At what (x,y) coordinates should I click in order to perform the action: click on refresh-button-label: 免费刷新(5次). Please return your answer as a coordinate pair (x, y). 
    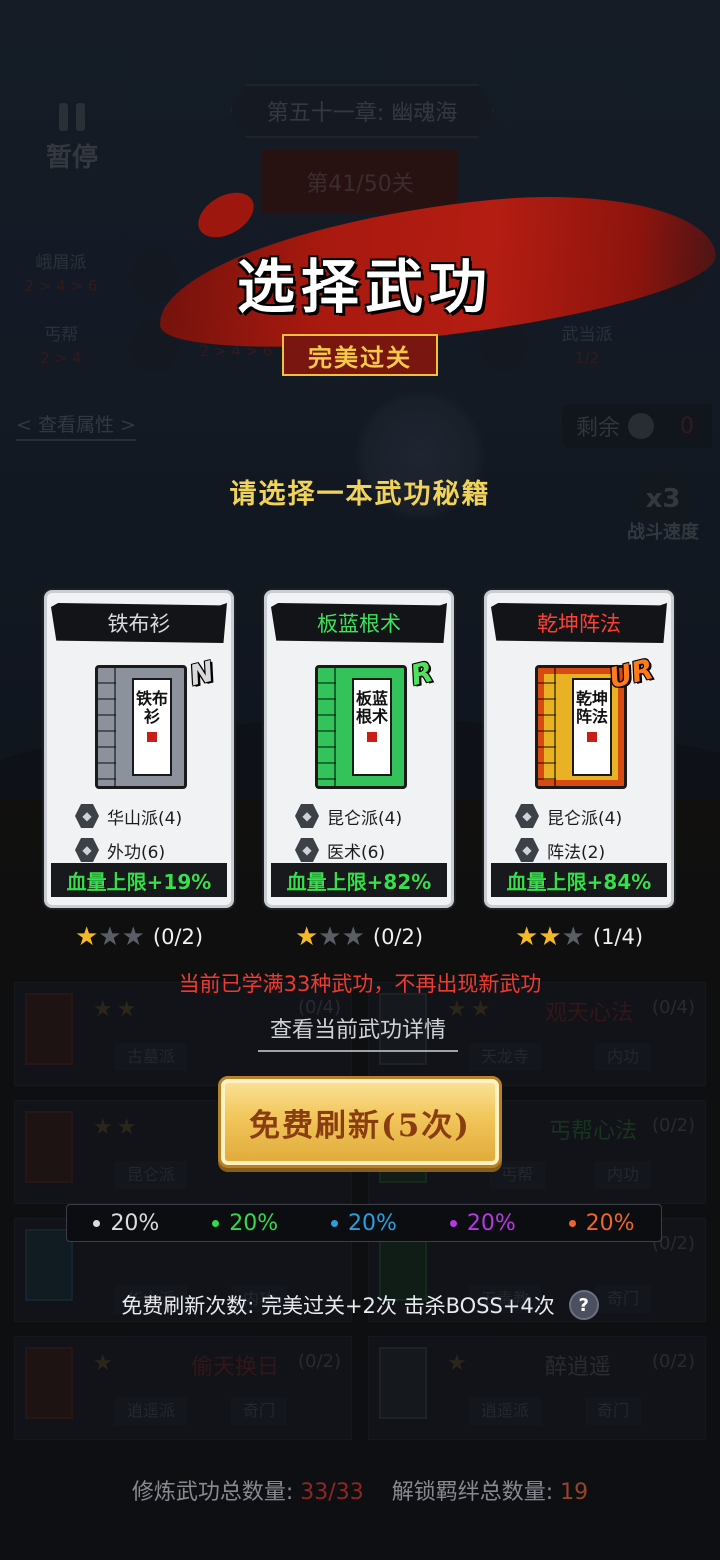
    Looking at the image, I should click on (360, 1125).